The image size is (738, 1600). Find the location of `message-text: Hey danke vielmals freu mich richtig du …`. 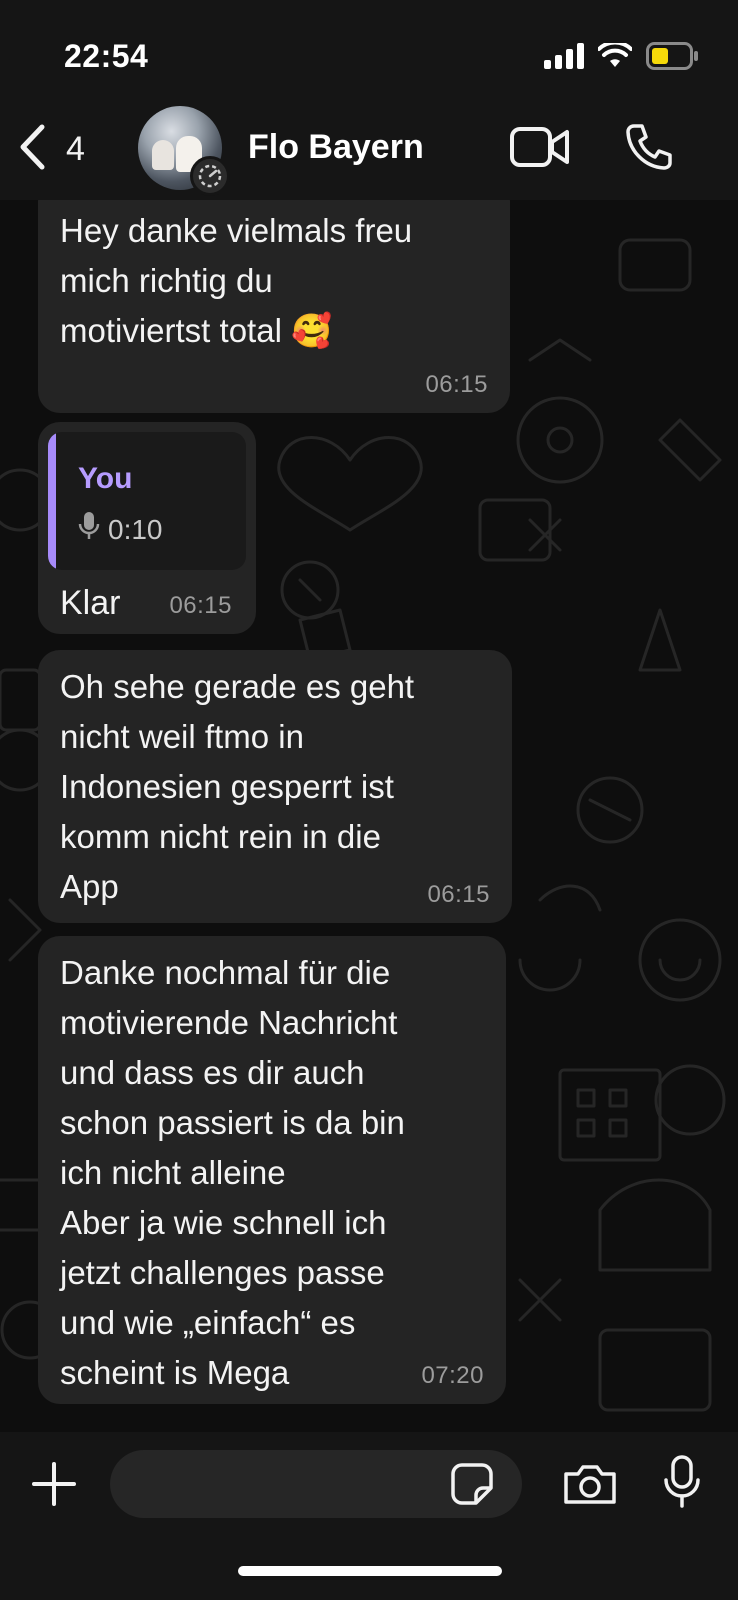

message-text: Hey danke vielmals freu mich richtig du … is located at coordinates (236, 280).